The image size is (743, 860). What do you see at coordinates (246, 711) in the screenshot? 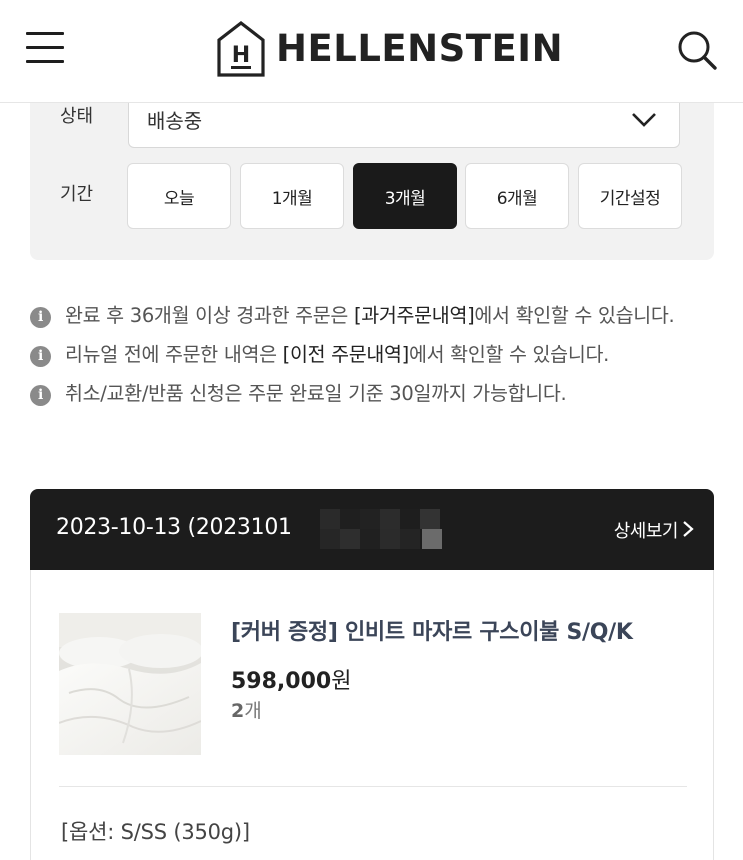
I see `product-quantity: 2개` at bounding box center [246, 711].